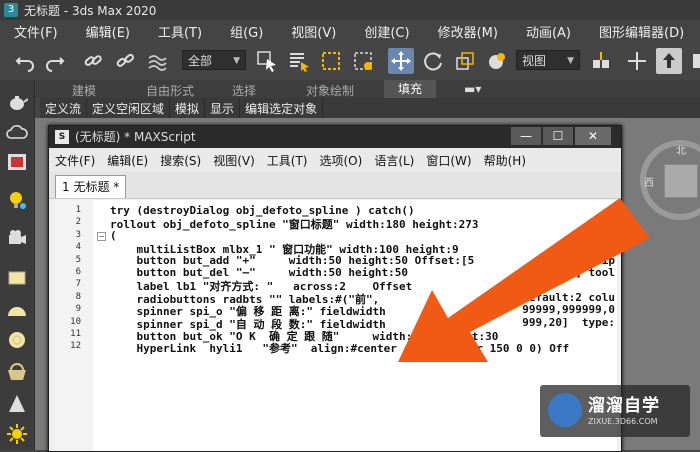 This screenshot has height=452, width=700. What do you see at coordinates (91, 186) in the screenshot?
I see `tab-untitled: 1 无标题 *` at bounding box center [91, 186].